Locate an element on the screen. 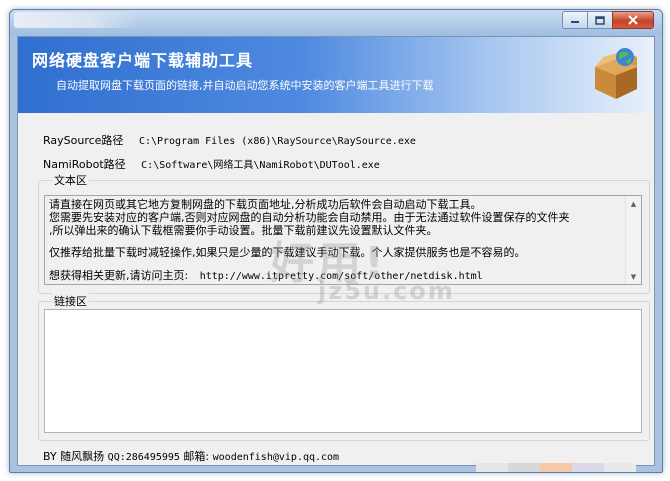 This screenshot has width=670, height=481. namirobot-path-value: C:\Software\网络工具\NamiRobot\DUTool.exe is located at coordinates (260, 165).